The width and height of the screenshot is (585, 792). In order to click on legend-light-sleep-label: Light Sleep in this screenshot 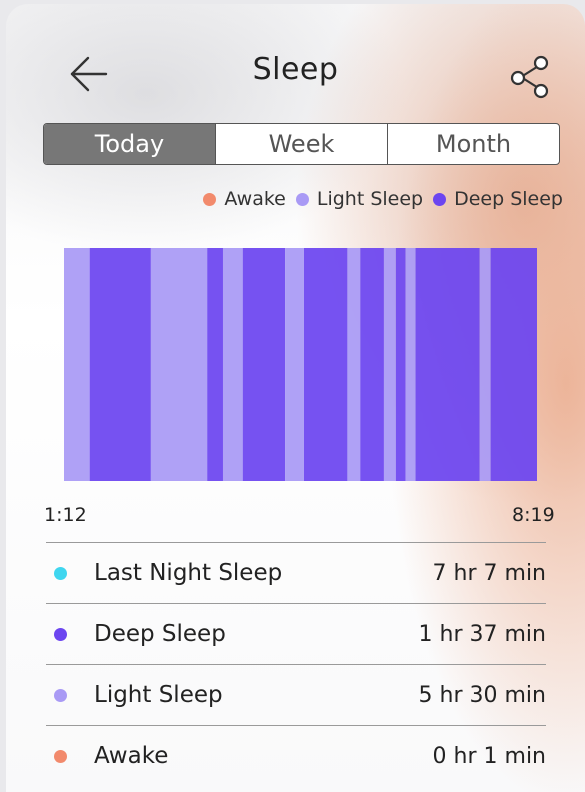, I will do `click(370, 199)`.